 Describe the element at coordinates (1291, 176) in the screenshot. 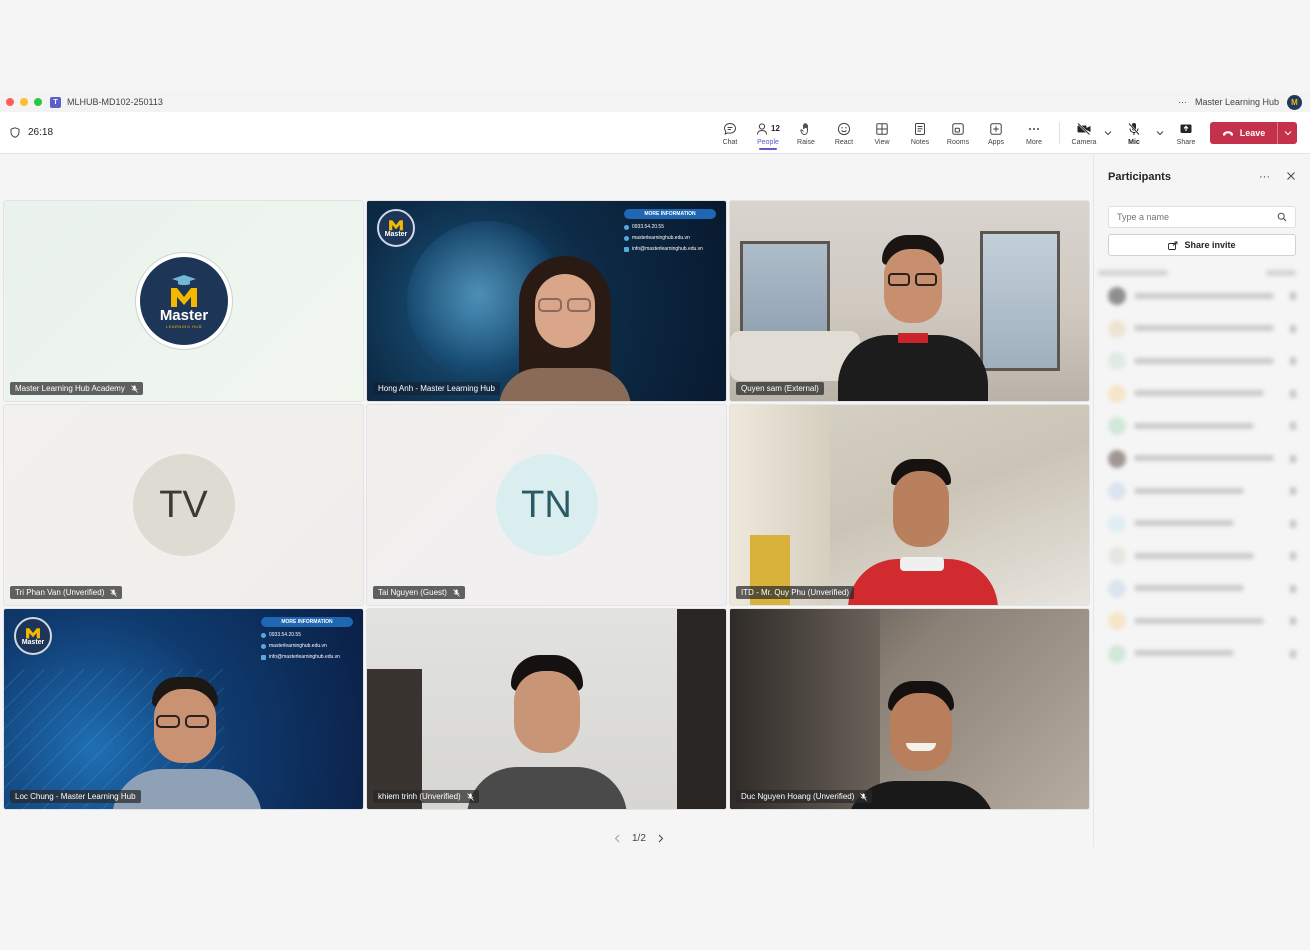

I see `close-icon` at that location.